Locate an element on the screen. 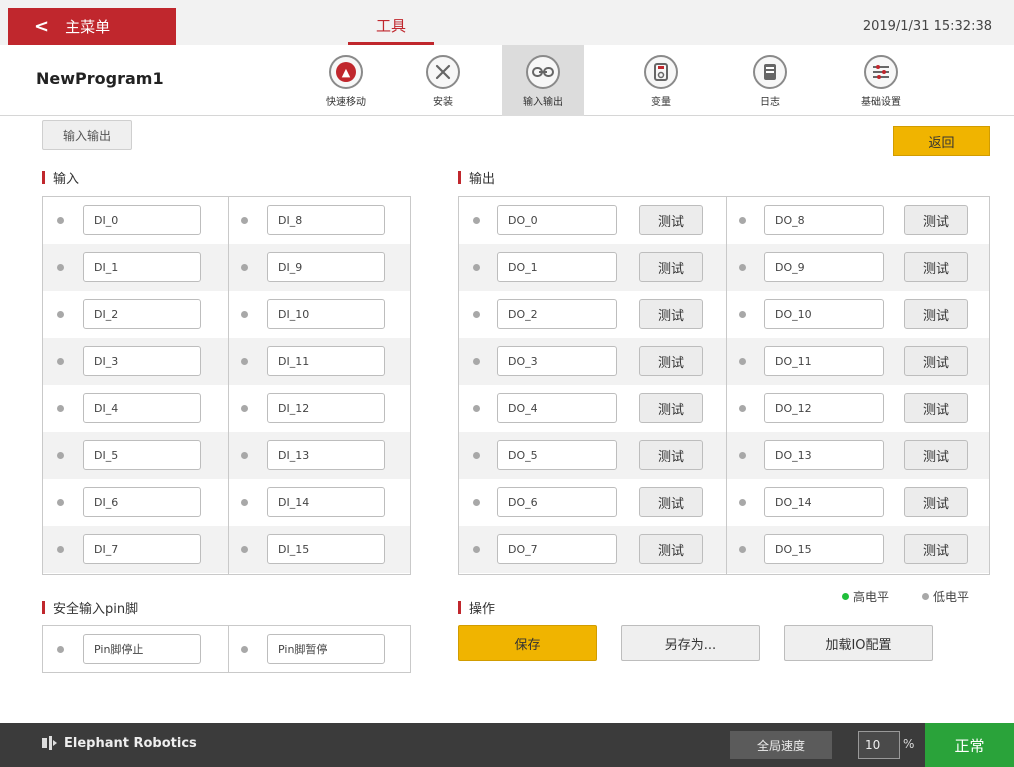 This screenshot has height=767, width=1014. tab-tools: 工具 is located at coordinates (391, 26).